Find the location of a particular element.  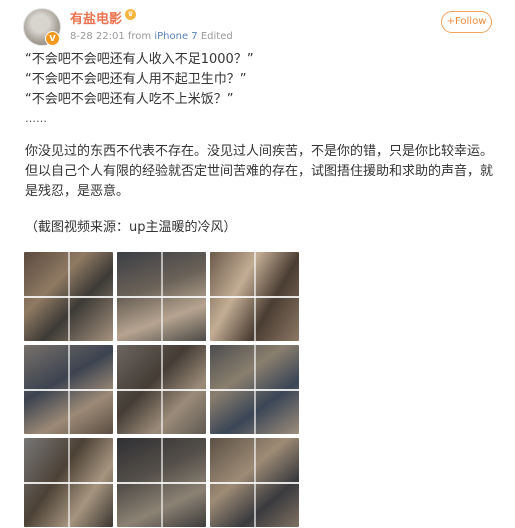

verified-badge-icon: V is located at coordinates (52, 38).